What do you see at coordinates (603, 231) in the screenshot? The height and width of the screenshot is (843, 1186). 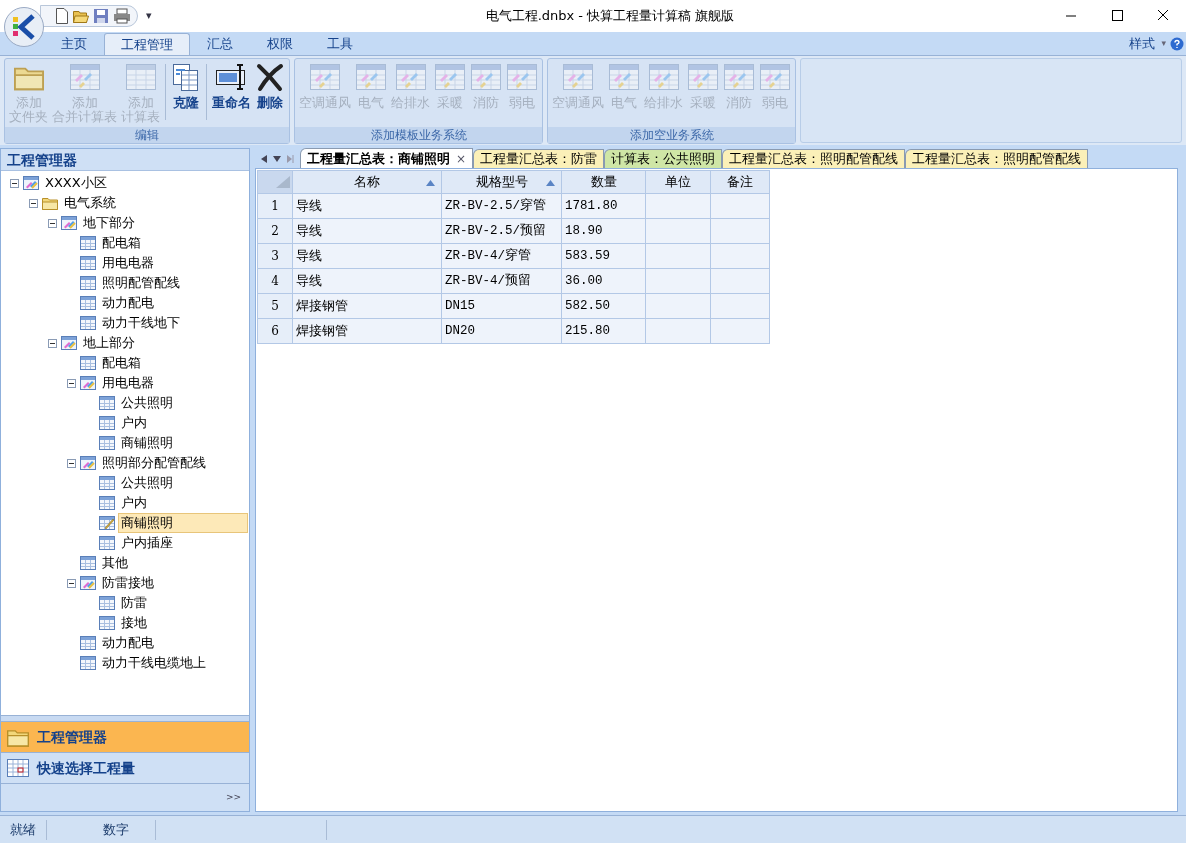 I see `table-cell: 18.90` at bounding box center [603, 231].